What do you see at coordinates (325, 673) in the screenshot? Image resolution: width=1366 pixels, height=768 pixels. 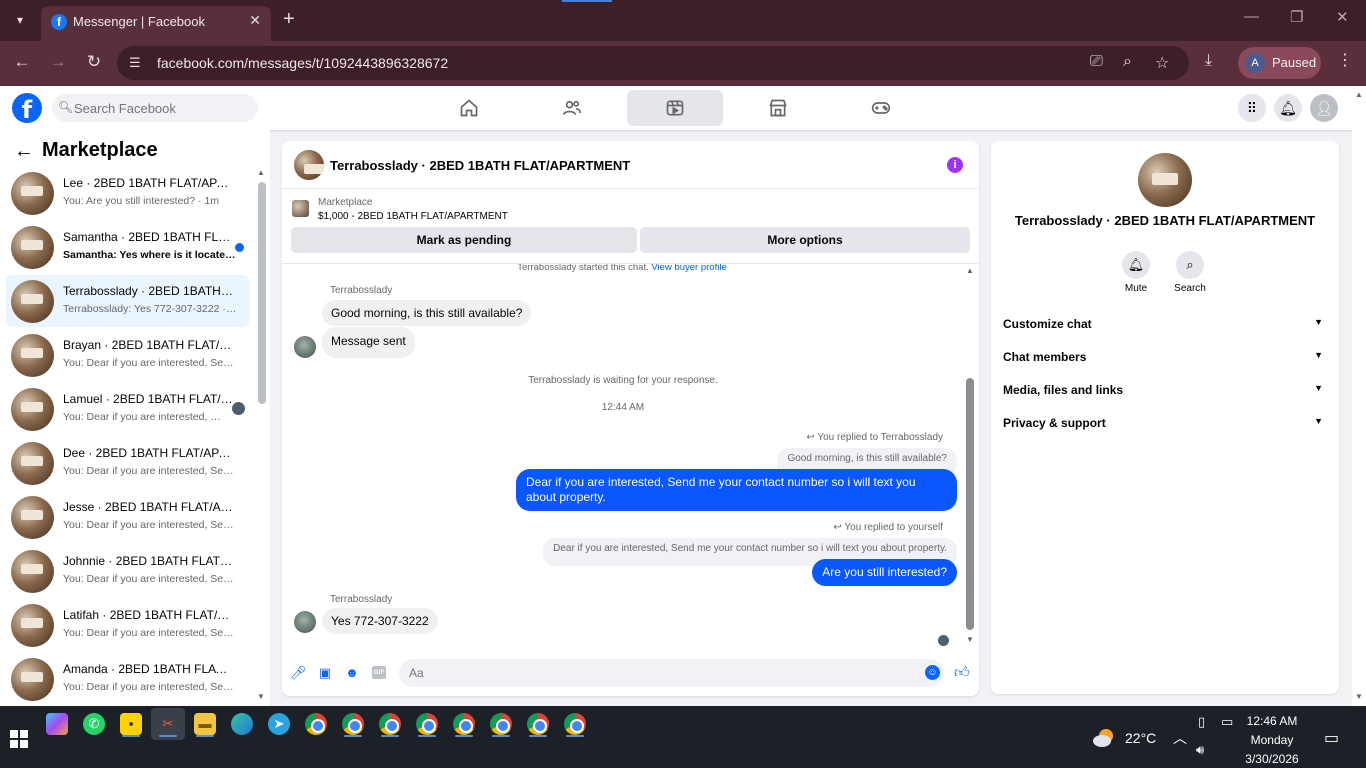 I see `photo-icon: ▣` at bounding box center [325, 673].